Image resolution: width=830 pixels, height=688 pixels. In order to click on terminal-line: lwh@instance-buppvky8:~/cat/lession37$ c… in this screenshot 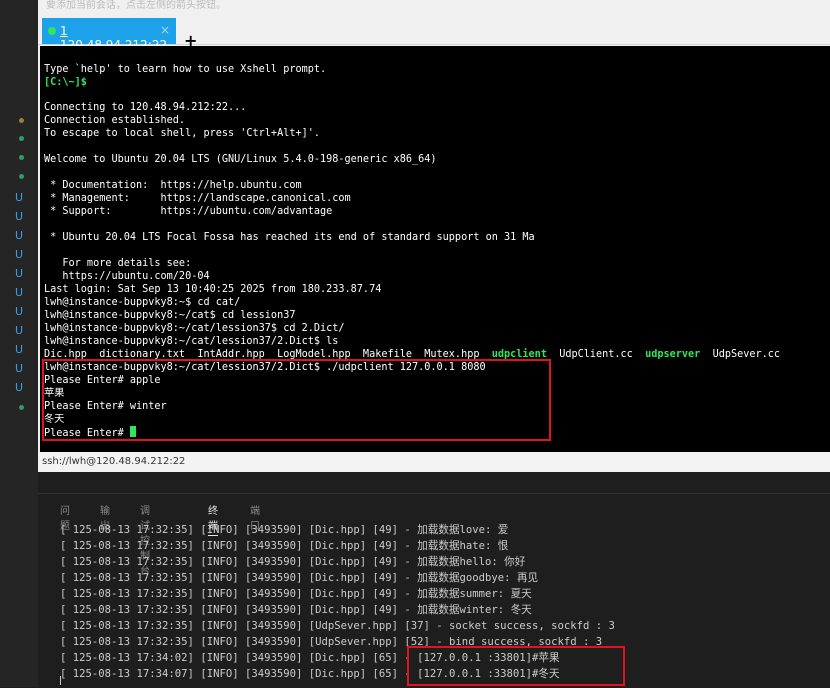, I will do `click(194, 328)`.